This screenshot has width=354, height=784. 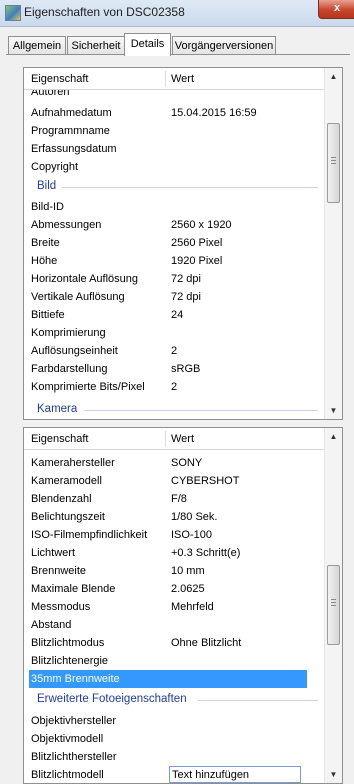 What do you see at coordinates (206, 553) in the screenshot?
I see `property-value: +0.3 Schritt(e)` at bounding box center [206, 553].